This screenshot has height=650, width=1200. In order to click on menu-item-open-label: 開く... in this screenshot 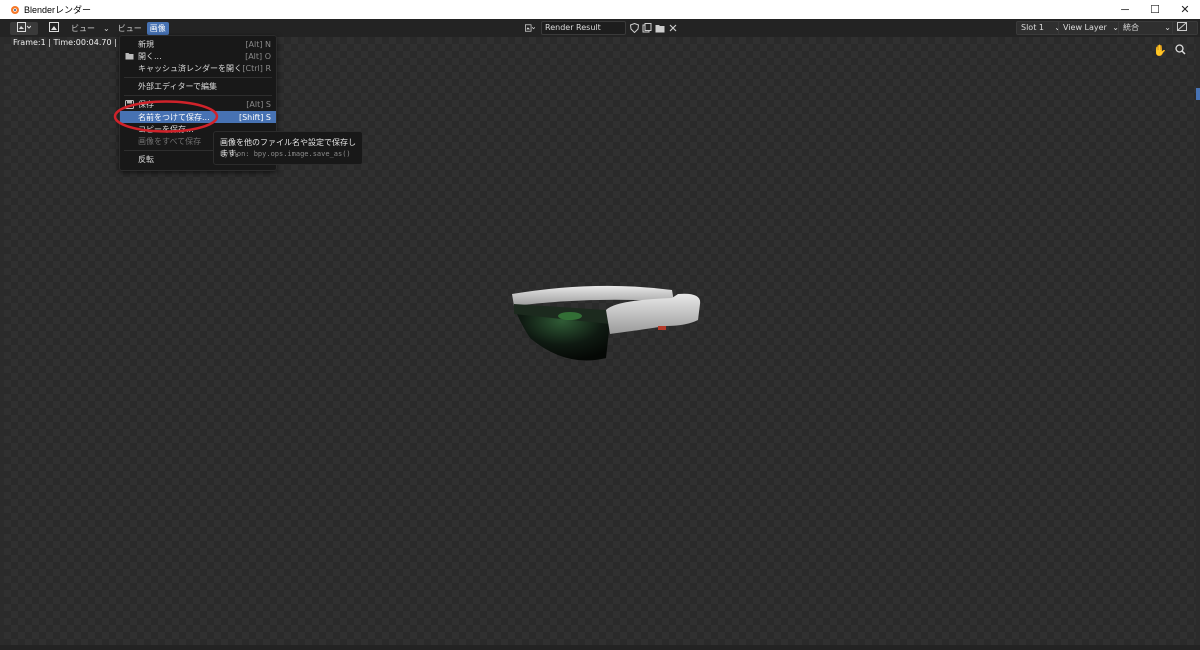, I will do `click(150, 56)`.